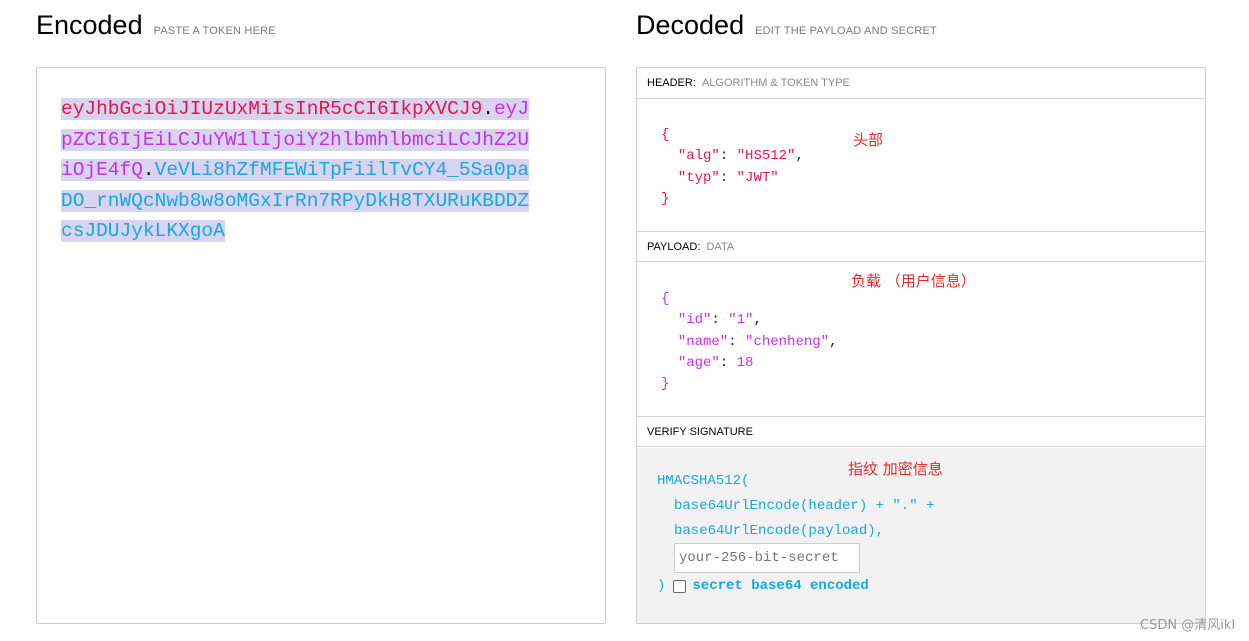 This screenshot has width=1249, height=641. I want to click on header-line-typ: "typ": "JWT", so click(732, 178).